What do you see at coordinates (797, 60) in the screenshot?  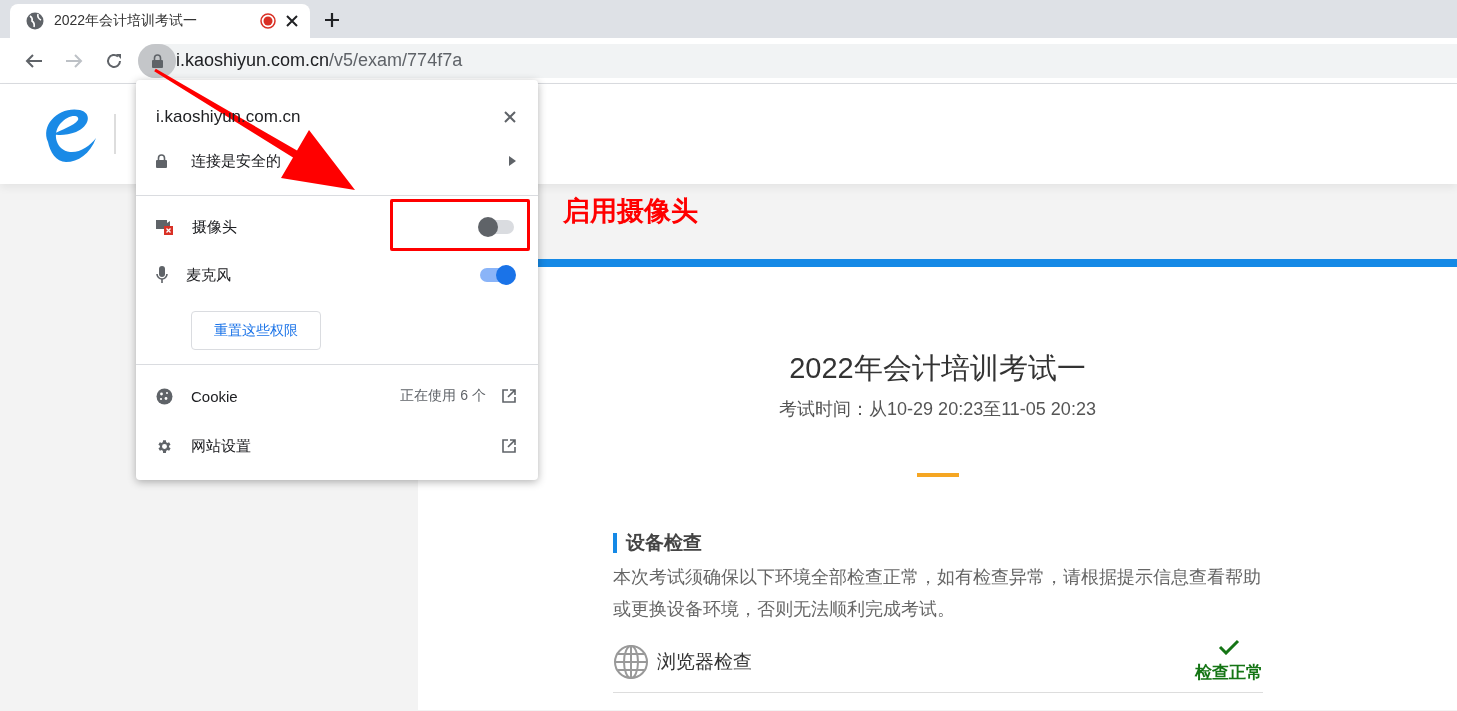 I see `address-bar: i.kaoshiyun.com.cn/v5/exam/774f7a` at bounding box center [797, 60].